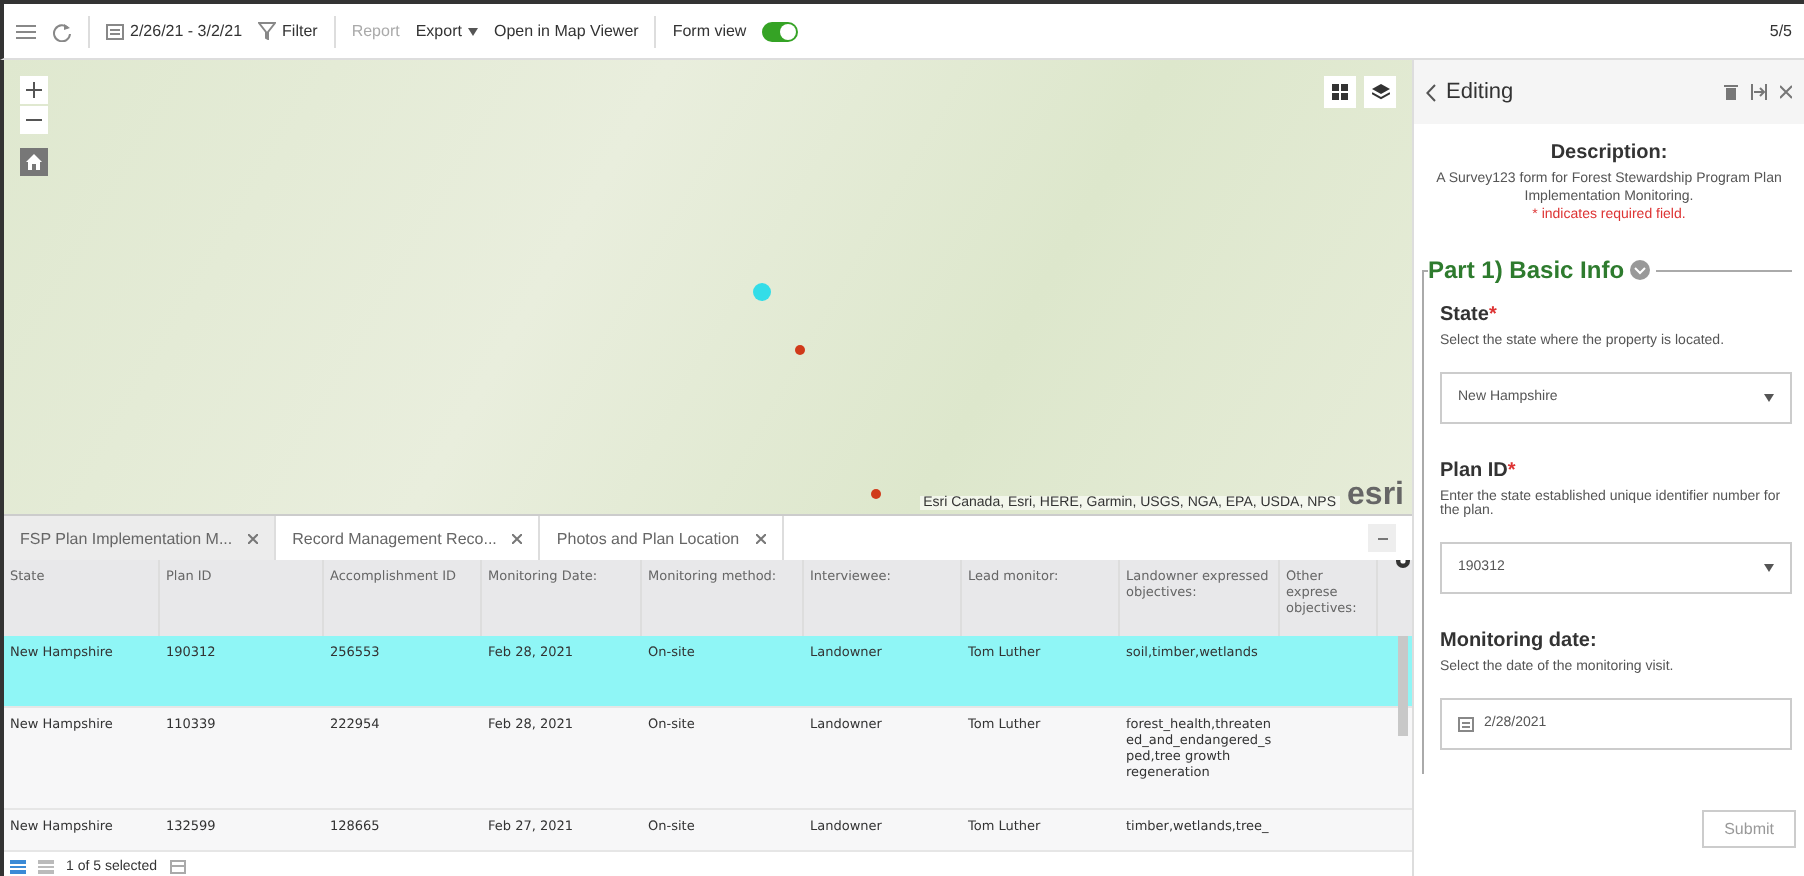 The image size is (1804, 876). What do you see at coordinates (1469, 314) in the screenshot?
I see `field-label: State*` at bounding box center [1469, 314].